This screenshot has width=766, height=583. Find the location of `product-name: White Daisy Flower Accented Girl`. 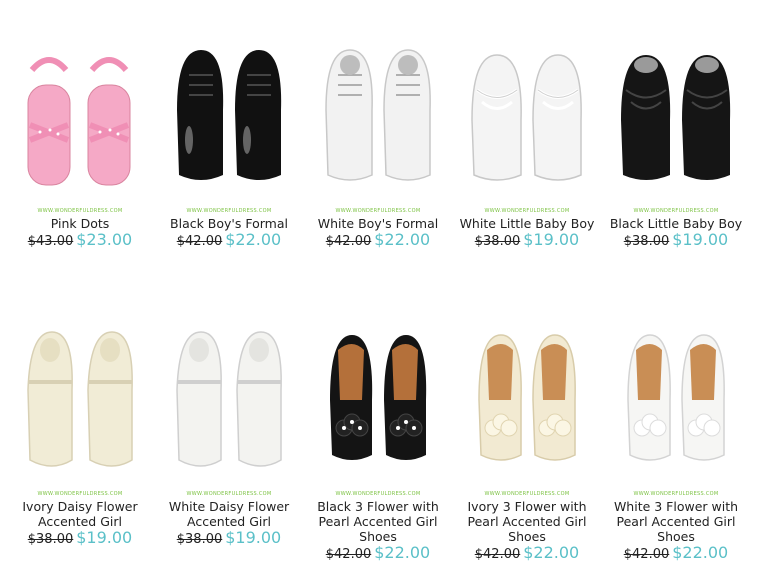

product-name: White Daisy Flower Accented Girl is located at coordinates (229, 514).